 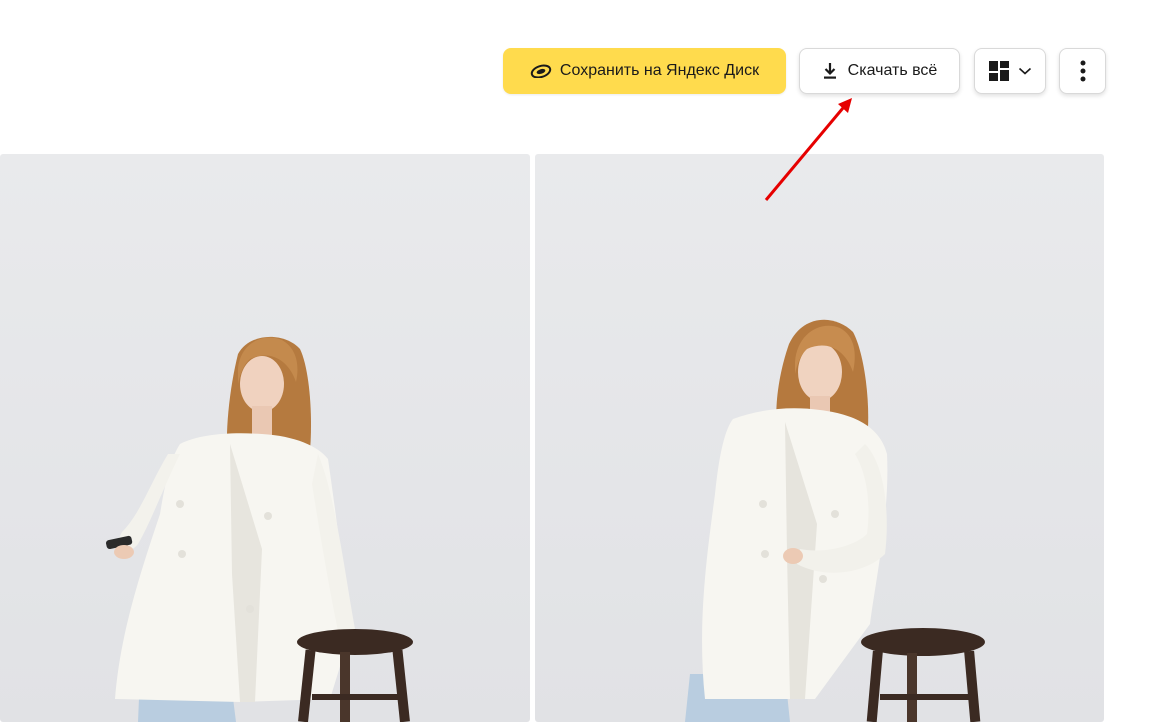 What do you see at coordinates (541, 71) in the screenshot?
I see `yandex-disk-icon` at bounding box center [541, 71].